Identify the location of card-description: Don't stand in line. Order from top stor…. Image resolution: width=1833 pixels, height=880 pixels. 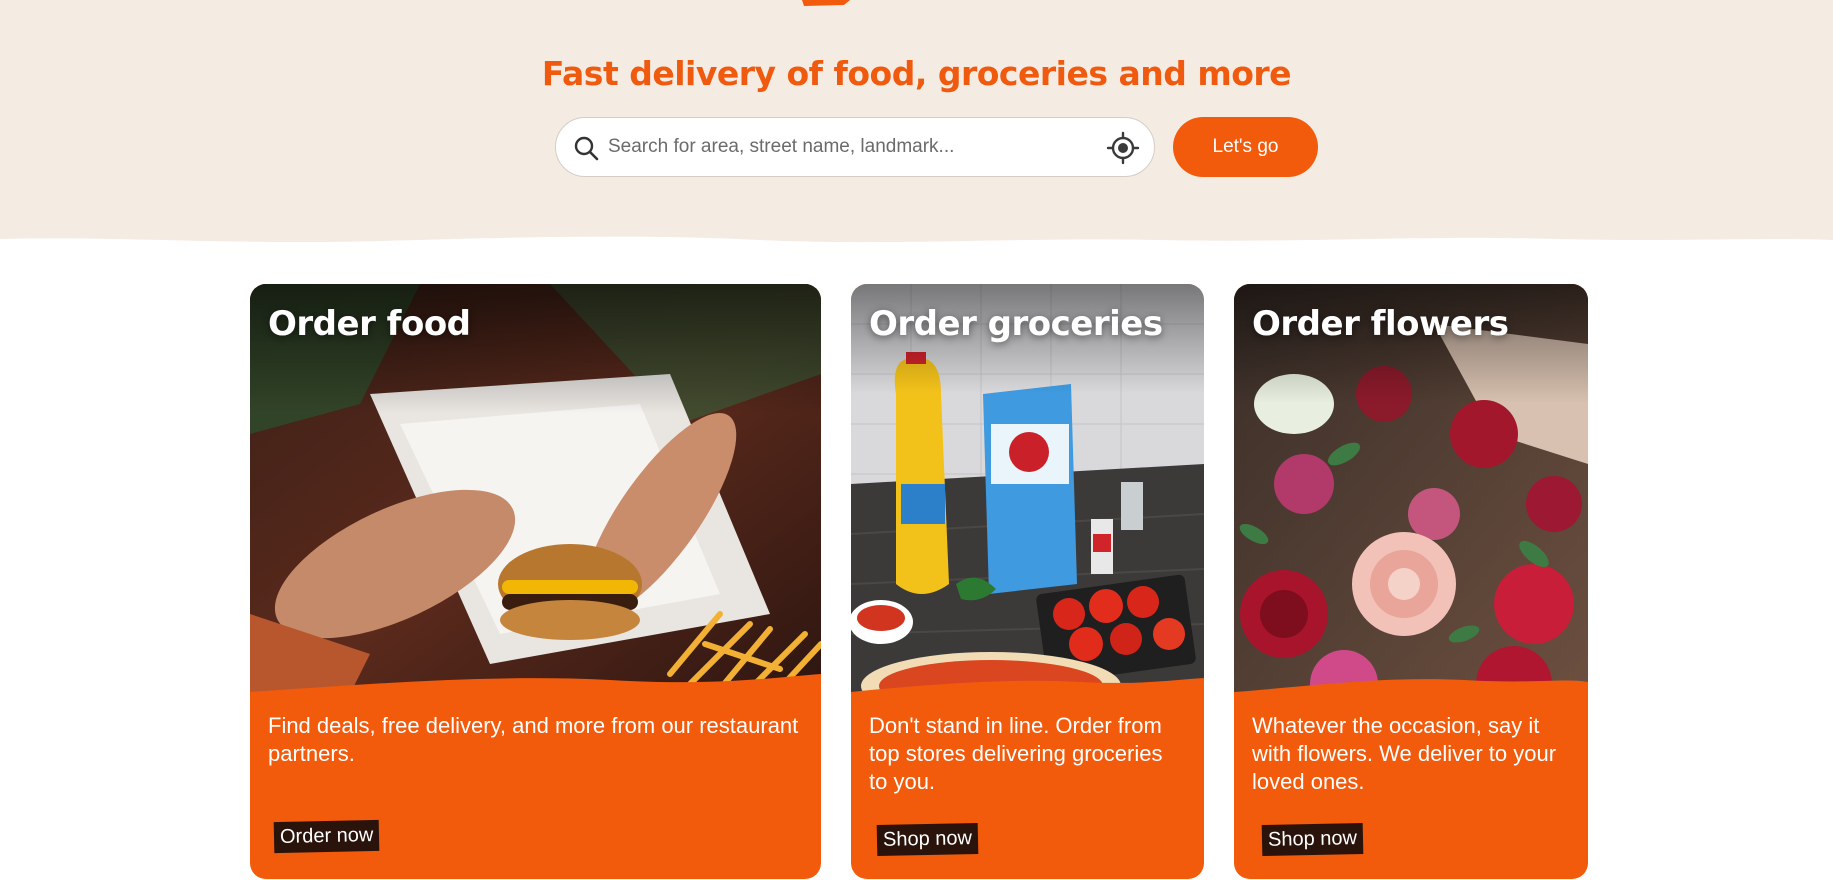
(1016, 753).